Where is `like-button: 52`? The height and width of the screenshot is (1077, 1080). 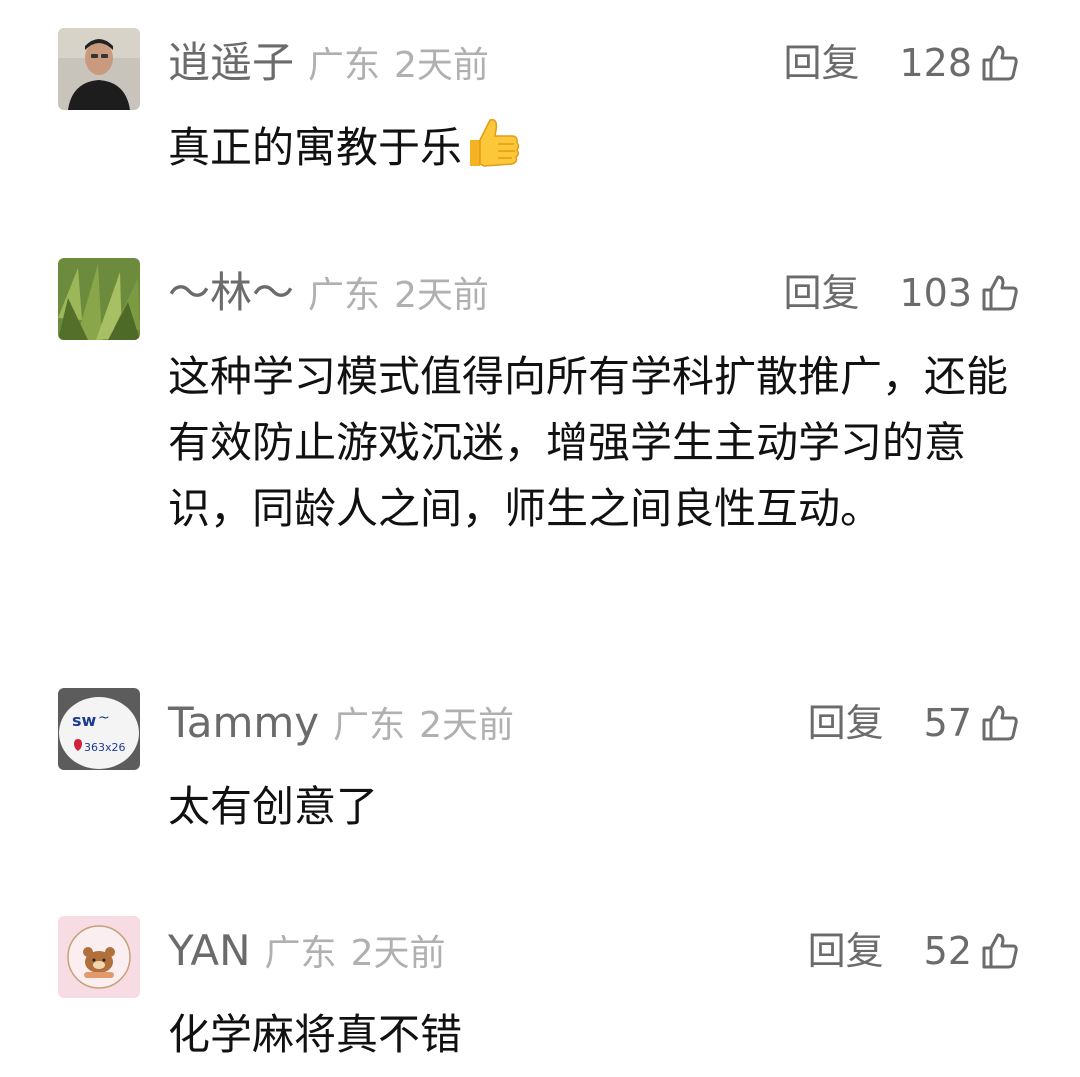 like-button: 52 is located at coordinates (972, 951).